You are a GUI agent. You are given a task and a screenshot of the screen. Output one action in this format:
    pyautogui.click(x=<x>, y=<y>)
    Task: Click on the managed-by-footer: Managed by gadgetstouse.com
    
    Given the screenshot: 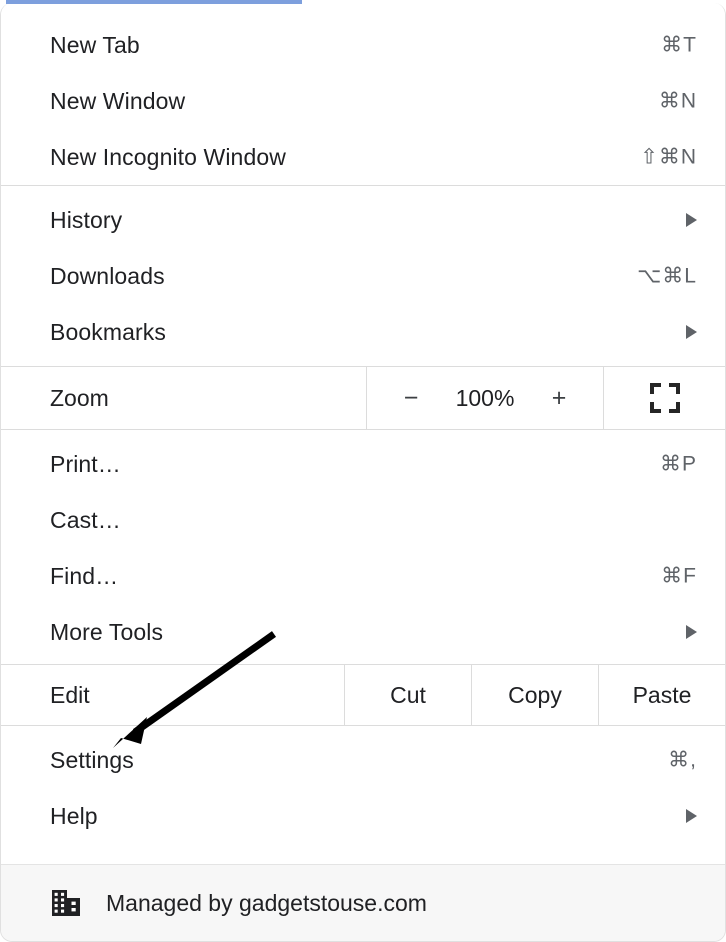 What is the action you would take?
    pyautogui.click(x=363, y=902)
    